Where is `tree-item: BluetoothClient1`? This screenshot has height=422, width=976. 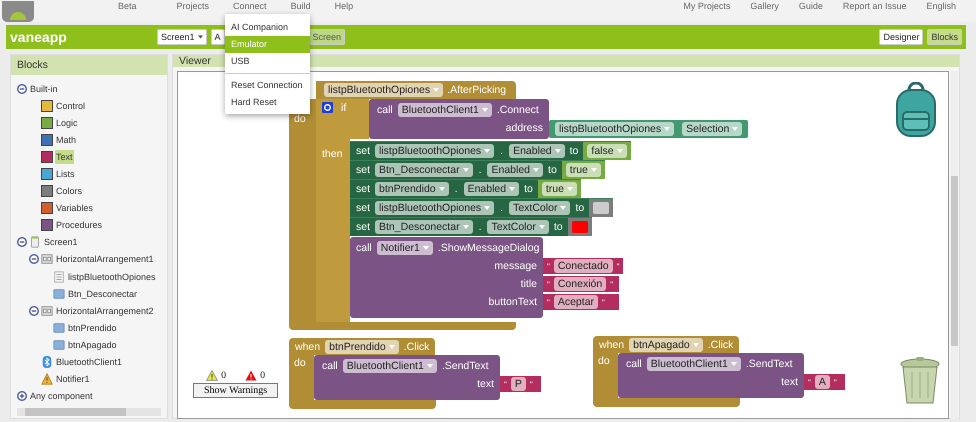 tree-item: BluetoothClient1 is located at coordinates (89, 362).